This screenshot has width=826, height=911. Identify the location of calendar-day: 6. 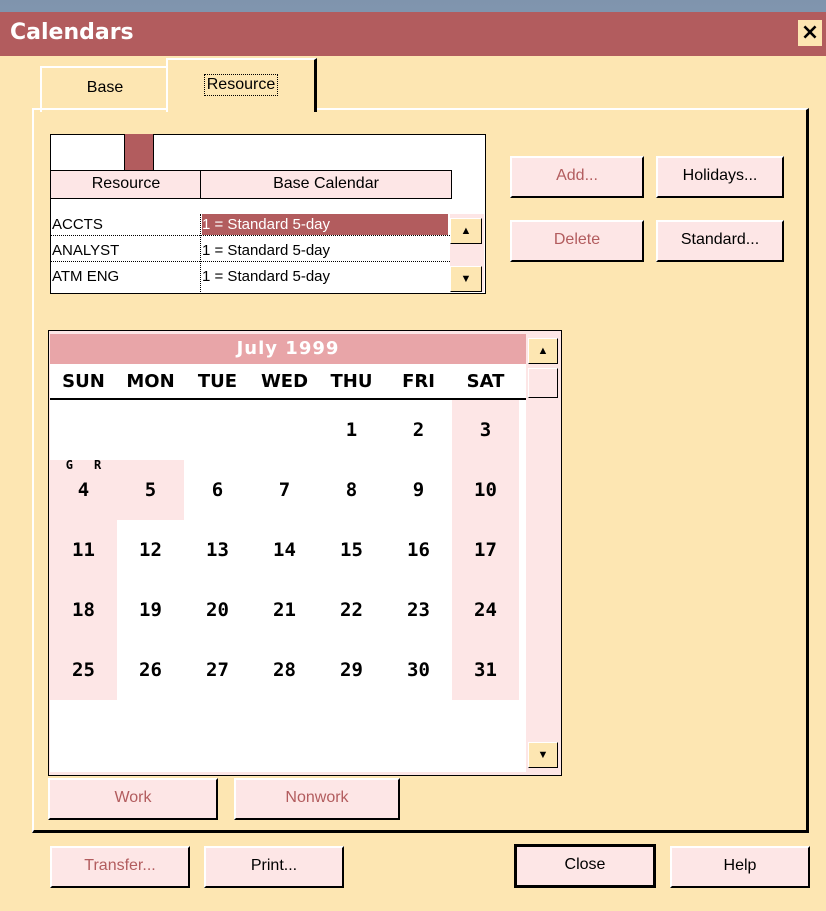
(217, 490).